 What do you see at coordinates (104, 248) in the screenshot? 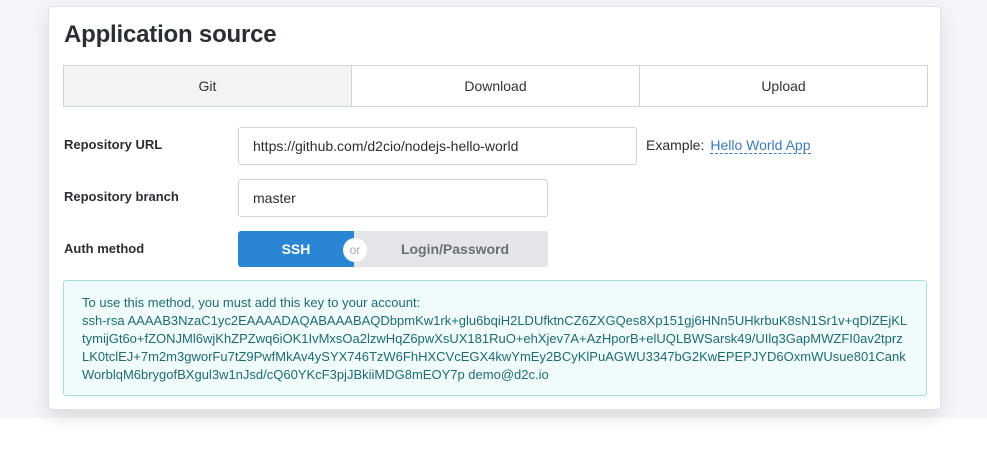
I see `auth-method-label: Auth method` at bounding box center [104, 248].